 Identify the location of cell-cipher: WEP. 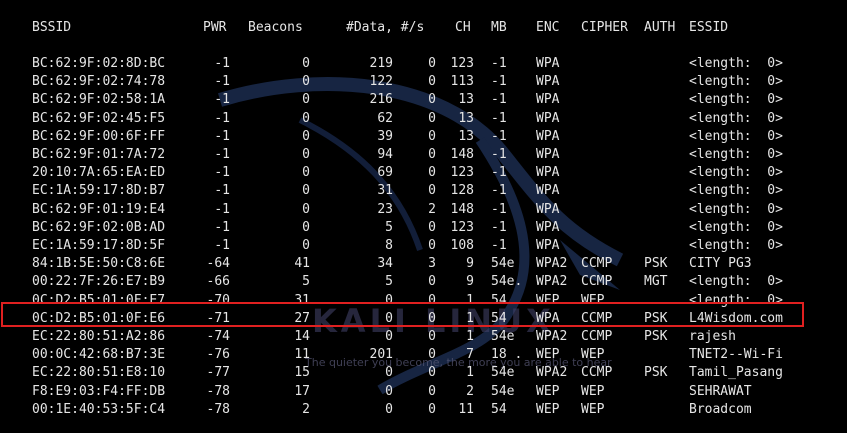
(593, 391).